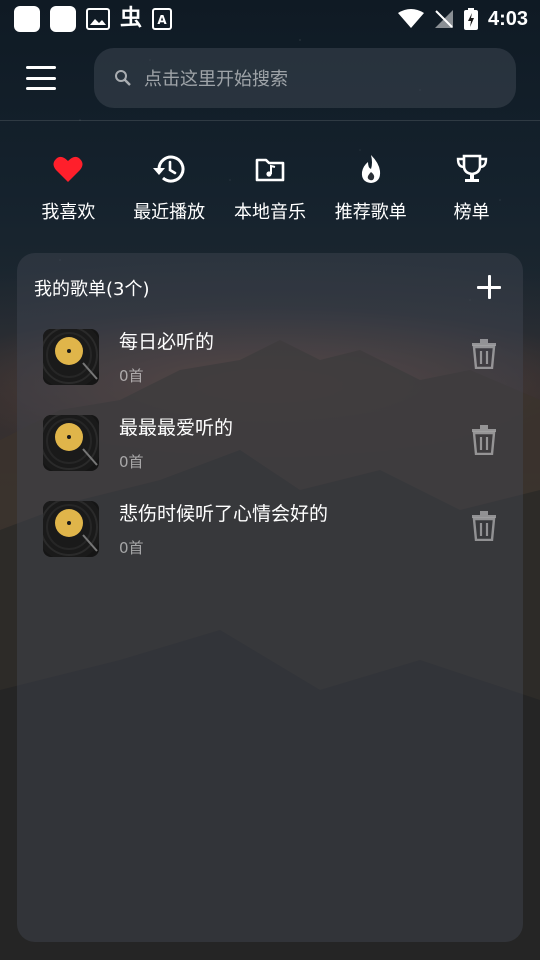 This screenshot has width=540, height=960. I want to click on text-a-icon: A, so click(162, 19).